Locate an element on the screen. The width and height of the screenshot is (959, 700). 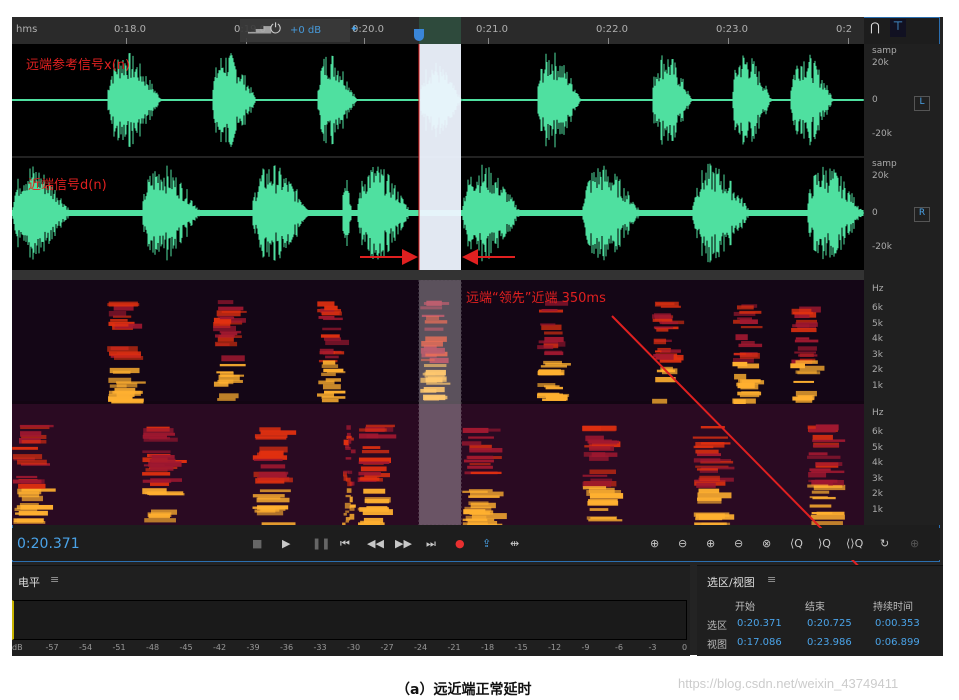
db-tick: -36 is located at coordinates (287, 647).